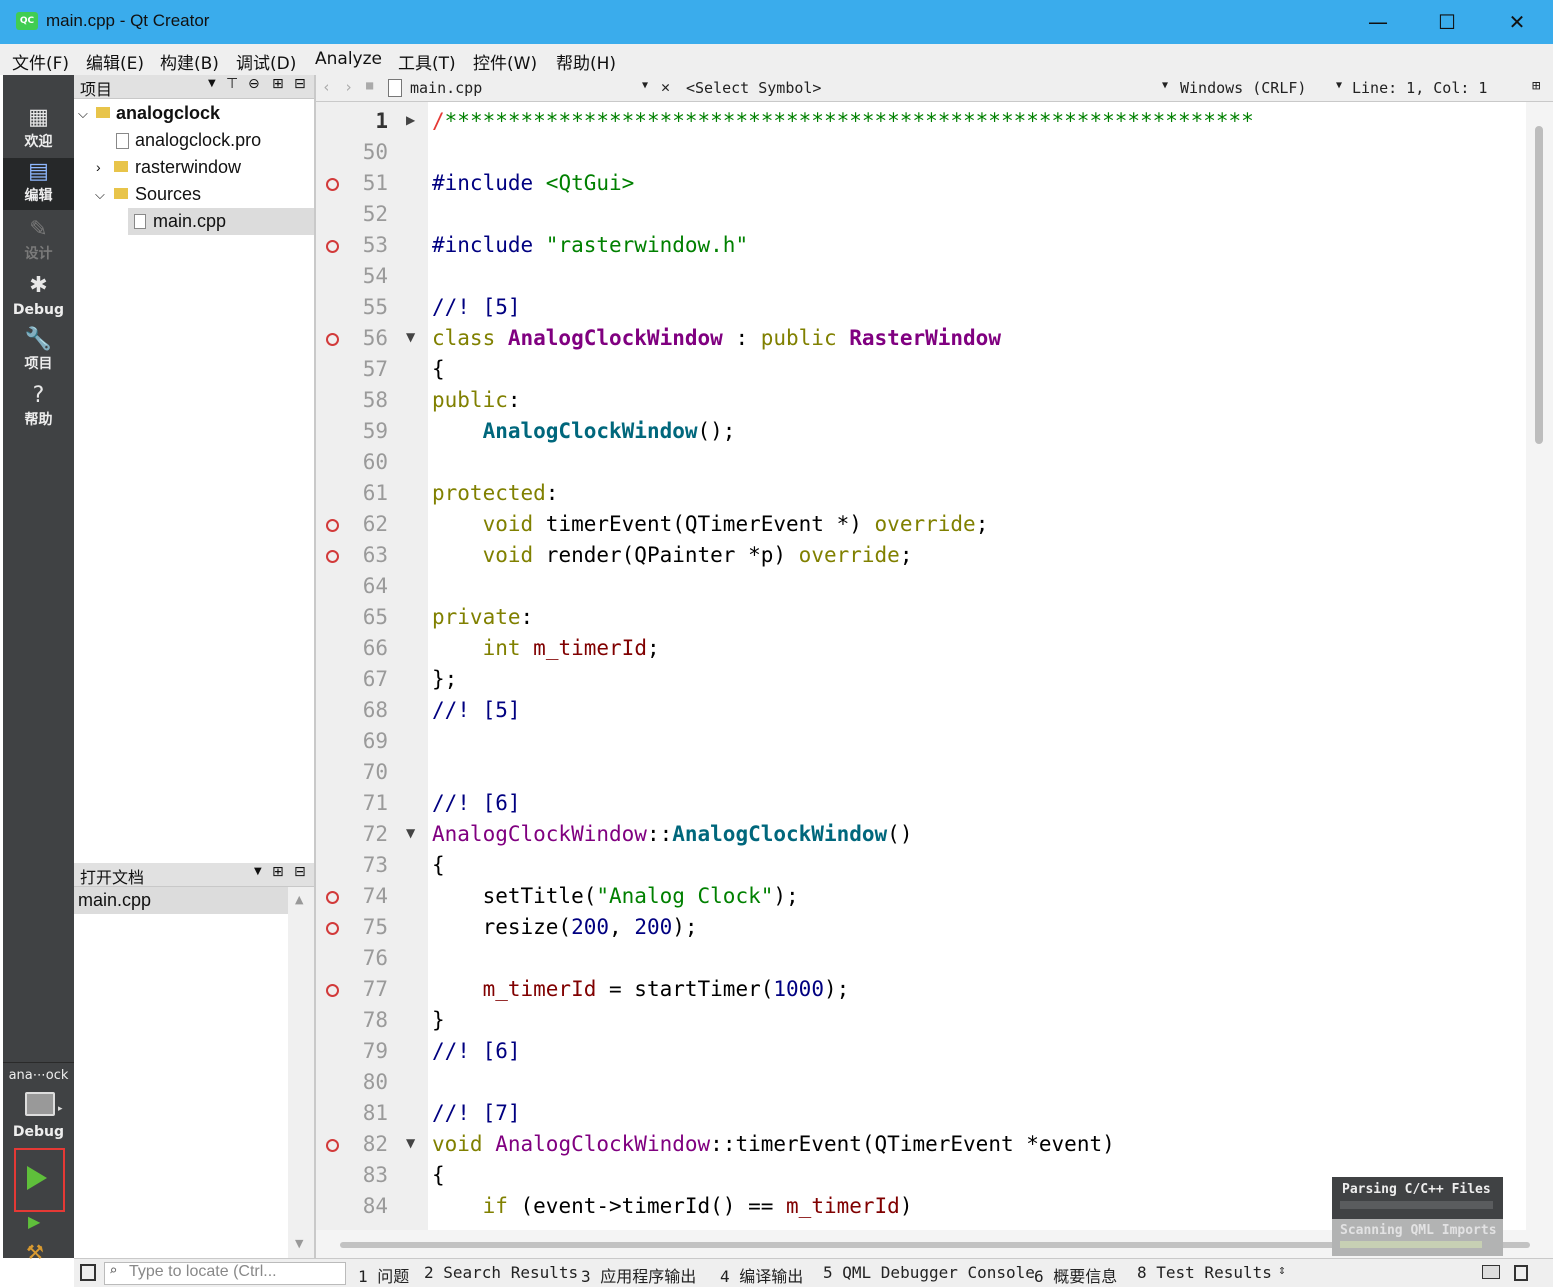  What do you see at coordinates (753, 88) in the screenshot?
I see `symbol-selector: <Select Symbol>` at bounding box center [753, 88].